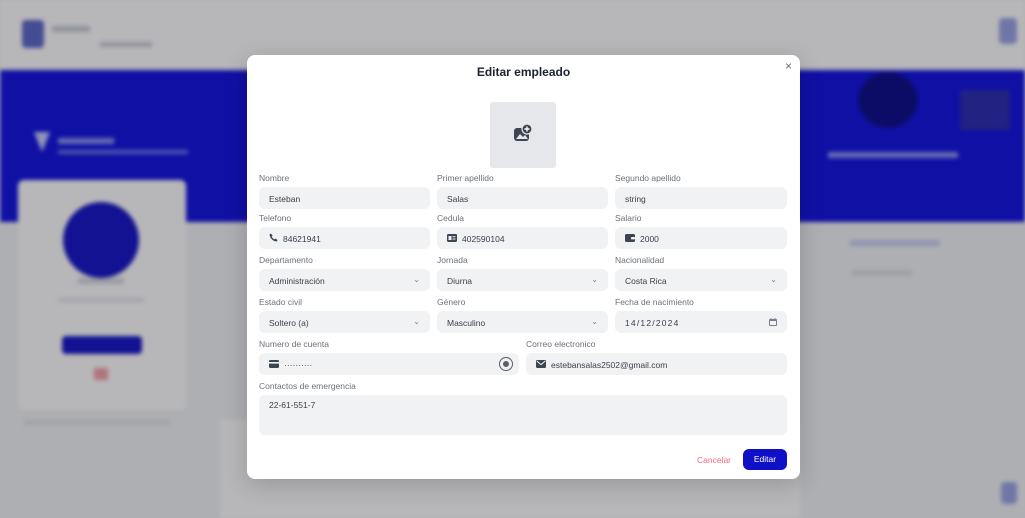 The width and height of the screenshot is (1025, 518). Describe the element at coordinates (523, 132) in the screenshot. I see `add-image-icon` at that location.